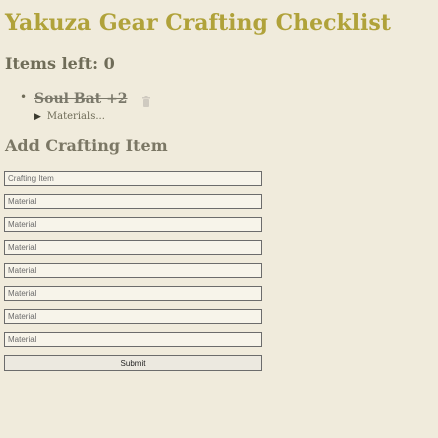 The width and height of the screenshot is (438, 438). I want to click on page-title: Yakuza Gear Crafting Checklist, so click(198, 23).